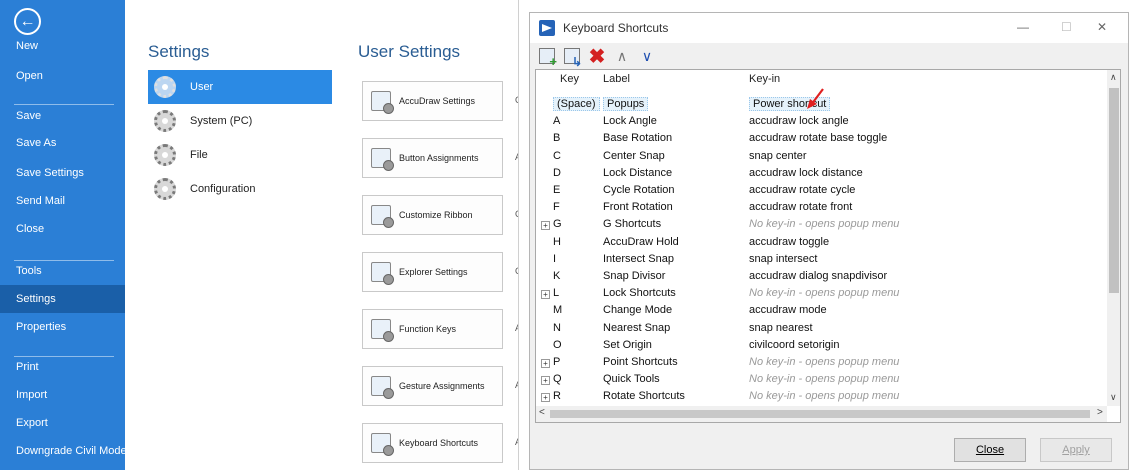  What do you see at coordinates (644, 396) in the screenshot?
I see `shortcut-label: Rotate Shortcuts` at bounding box center [644, 396].